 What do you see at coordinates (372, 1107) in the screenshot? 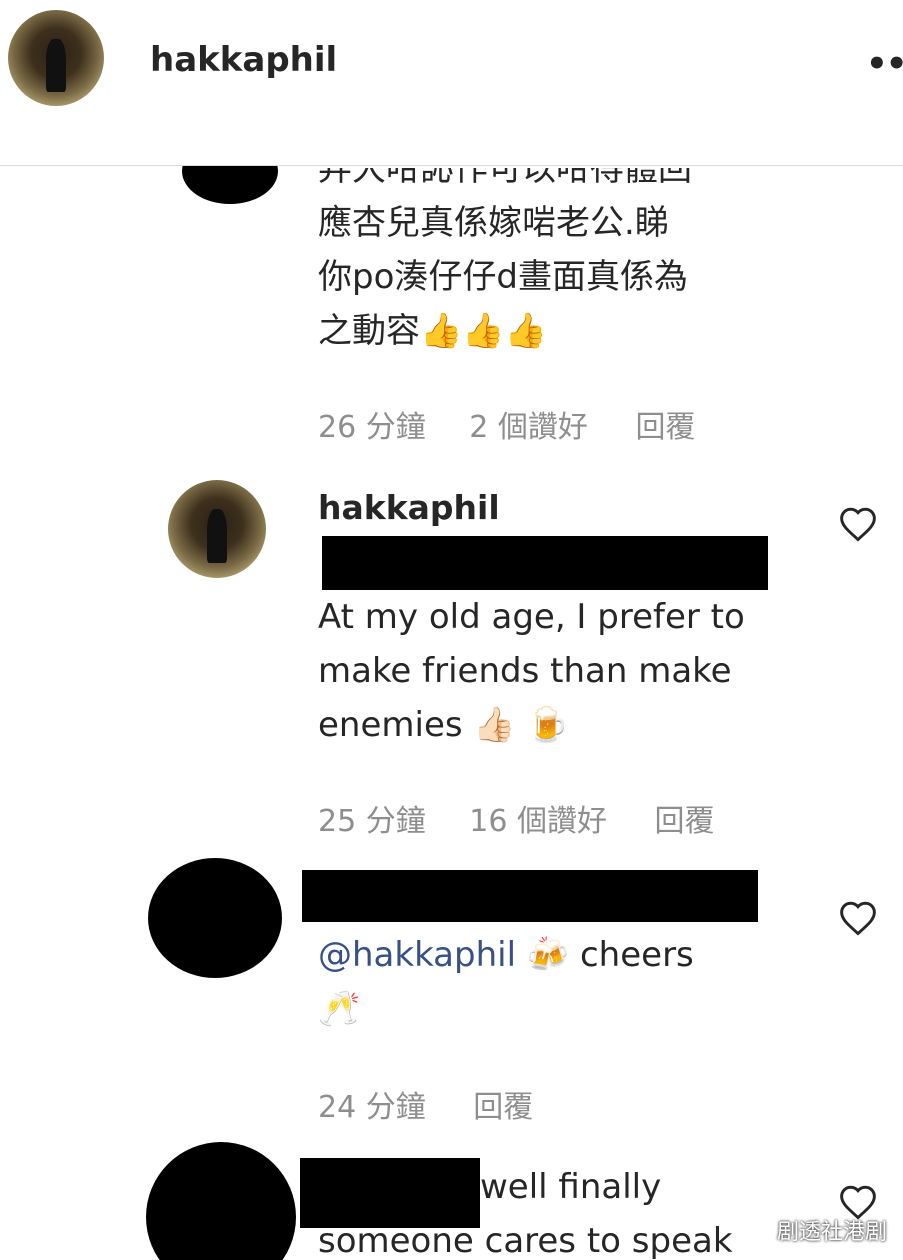
I see `comment-time: 24 分鐘` at bounding box center [372, 1107].